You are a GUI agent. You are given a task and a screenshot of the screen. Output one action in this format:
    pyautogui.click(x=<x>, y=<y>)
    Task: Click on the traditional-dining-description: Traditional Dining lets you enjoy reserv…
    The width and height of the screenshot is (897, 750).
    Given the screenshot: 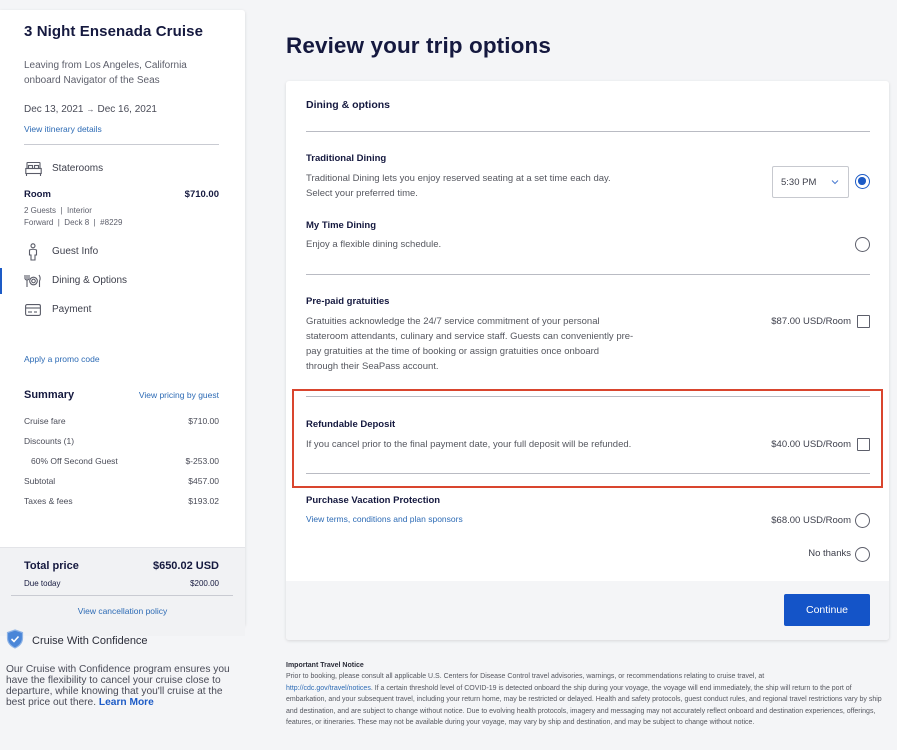 What is the action you would take?
    pyautogui.click(x=458, y=186)
    